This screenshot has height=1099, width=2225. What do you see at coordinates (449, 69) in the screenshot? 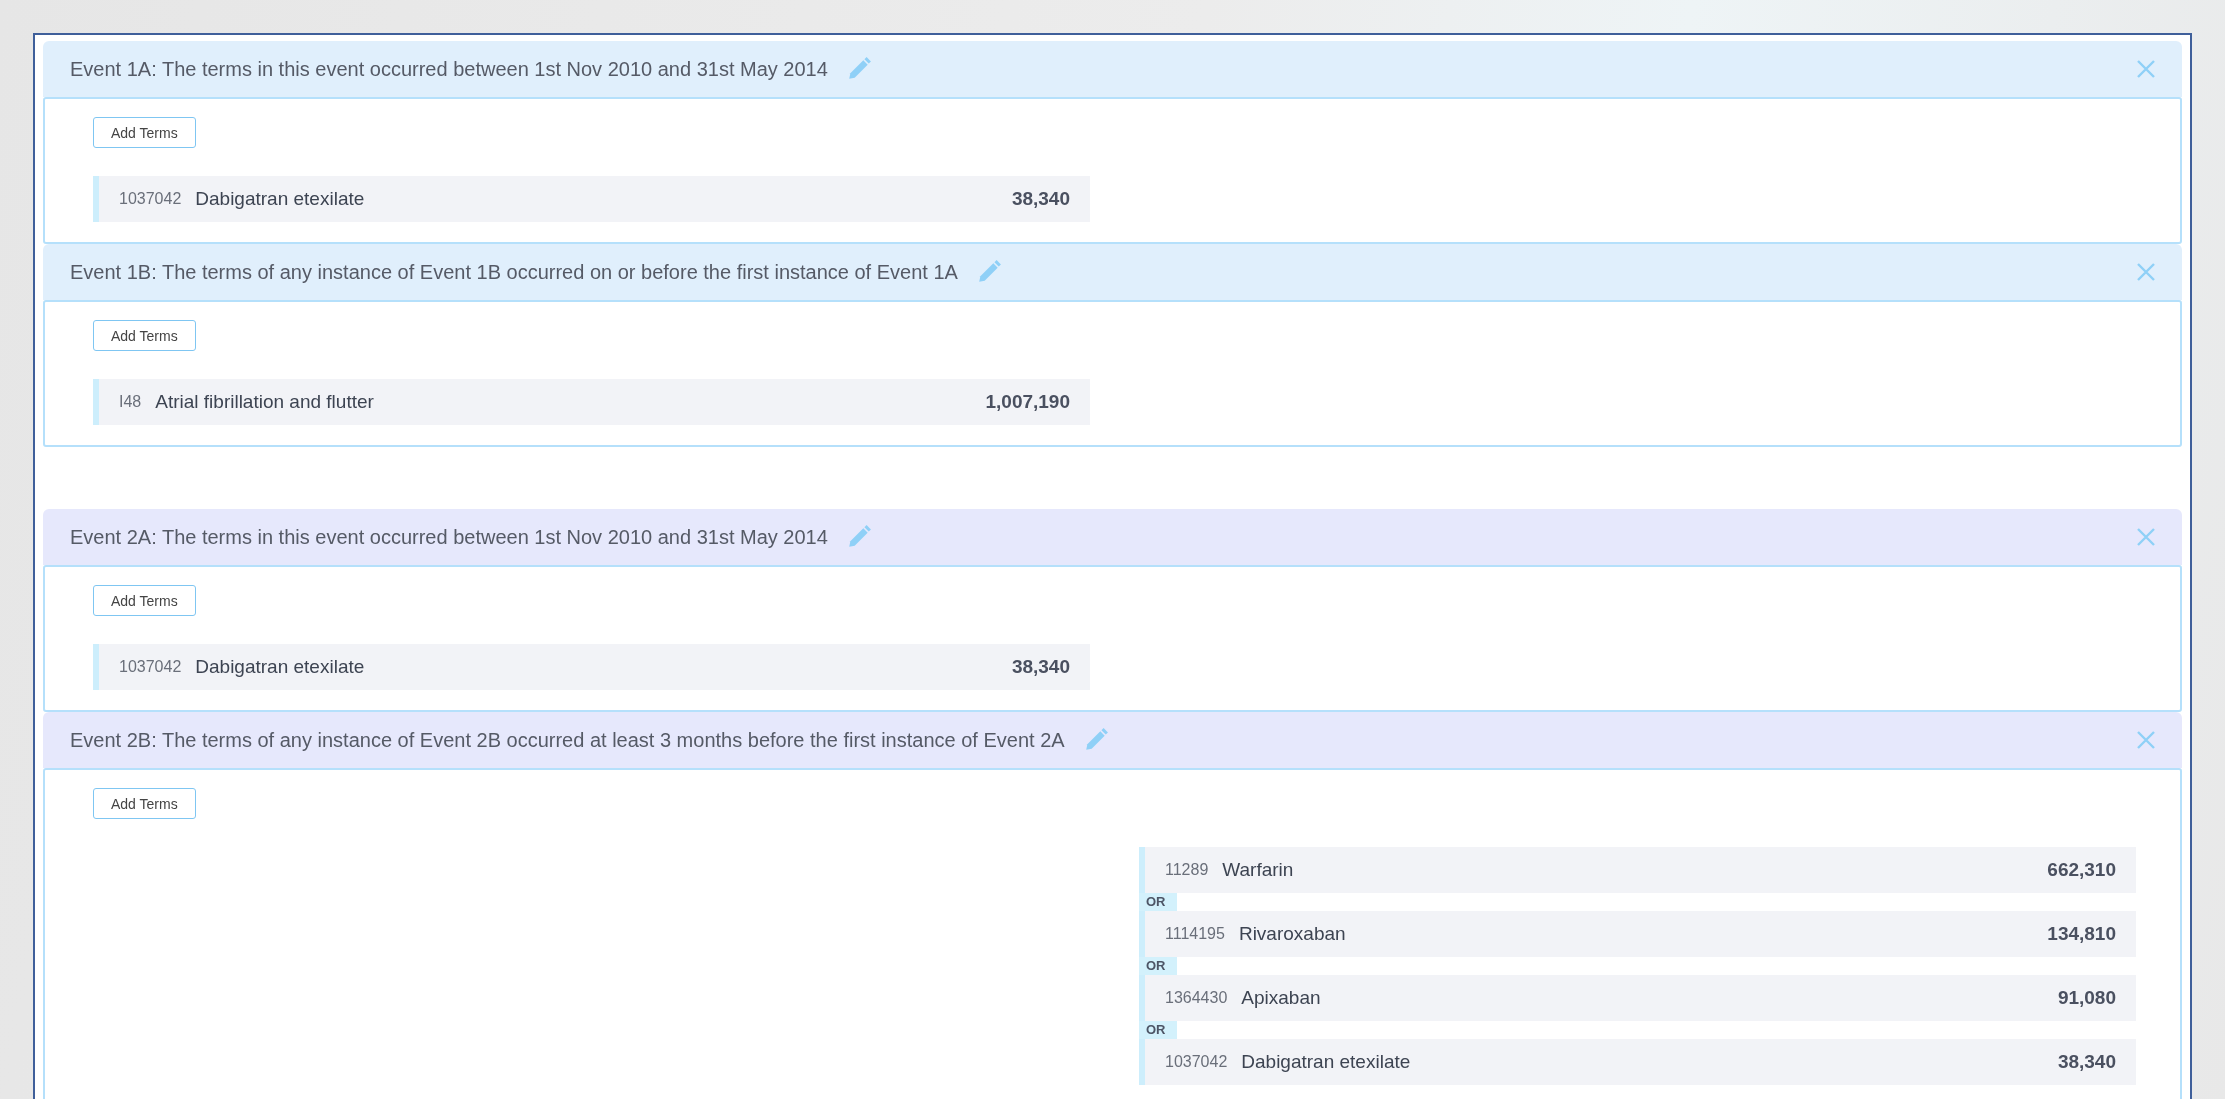
I see `event-title: Event 1A: The terms in this event occurred between 1st Nov 2010 and 31st May 2014` at bounding box center [449, 69].